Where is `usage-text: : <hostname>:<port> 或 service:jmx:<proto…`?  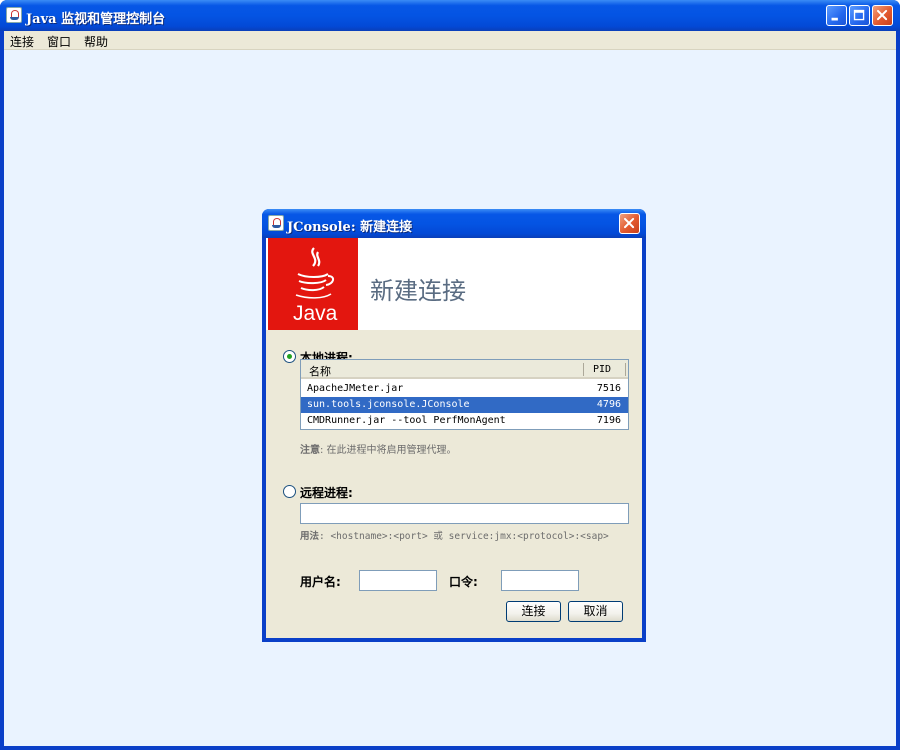
usage-text: : <hostname>:<port> 或 service:jmx:<proto… is located at coordinates (464, 536).